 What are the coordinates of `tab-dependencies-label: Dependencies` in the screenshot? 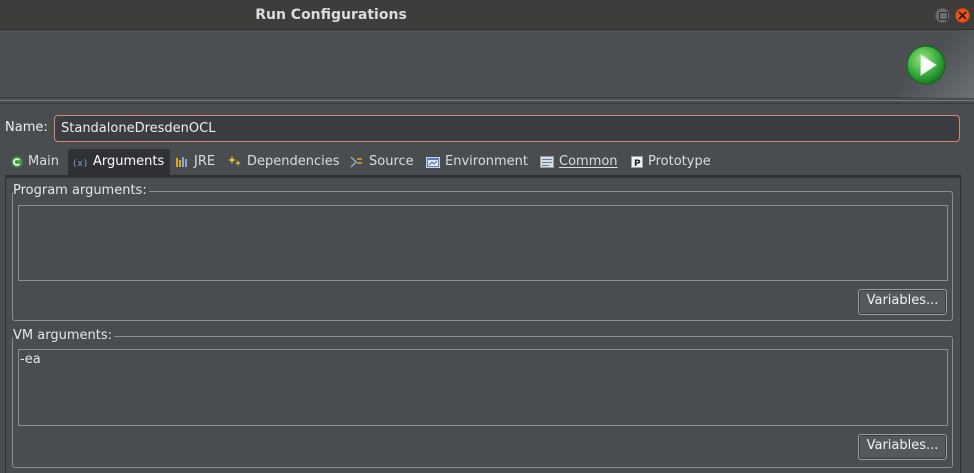 It's located at (293, 161).